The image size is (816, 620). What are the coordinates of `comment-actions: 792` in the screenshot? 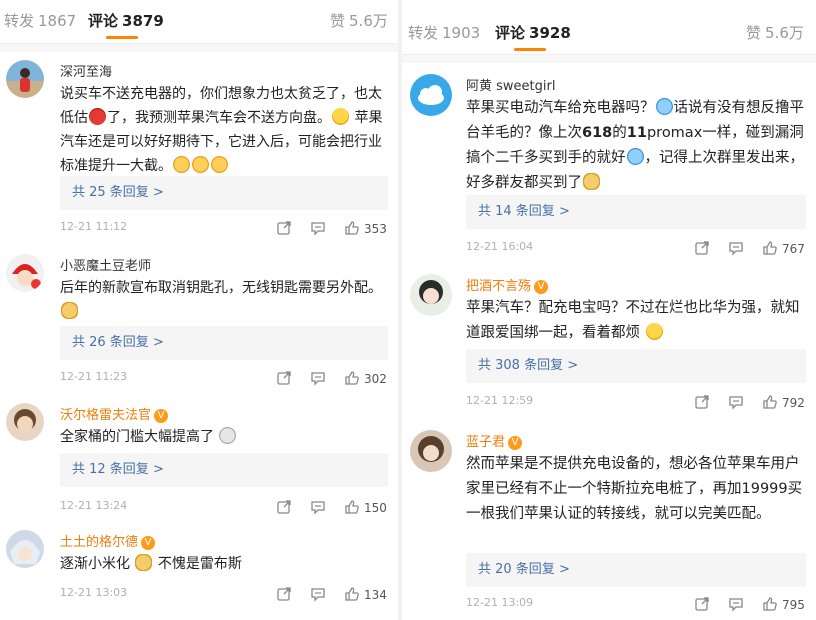 It's located at (609, 403).